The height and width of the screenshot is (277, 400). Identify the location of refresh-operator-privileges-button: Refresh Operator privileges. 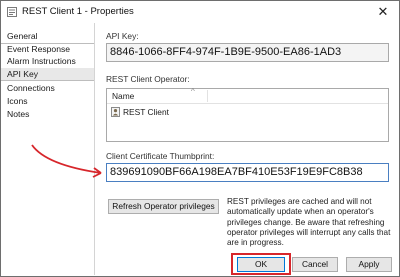
(163, 206).